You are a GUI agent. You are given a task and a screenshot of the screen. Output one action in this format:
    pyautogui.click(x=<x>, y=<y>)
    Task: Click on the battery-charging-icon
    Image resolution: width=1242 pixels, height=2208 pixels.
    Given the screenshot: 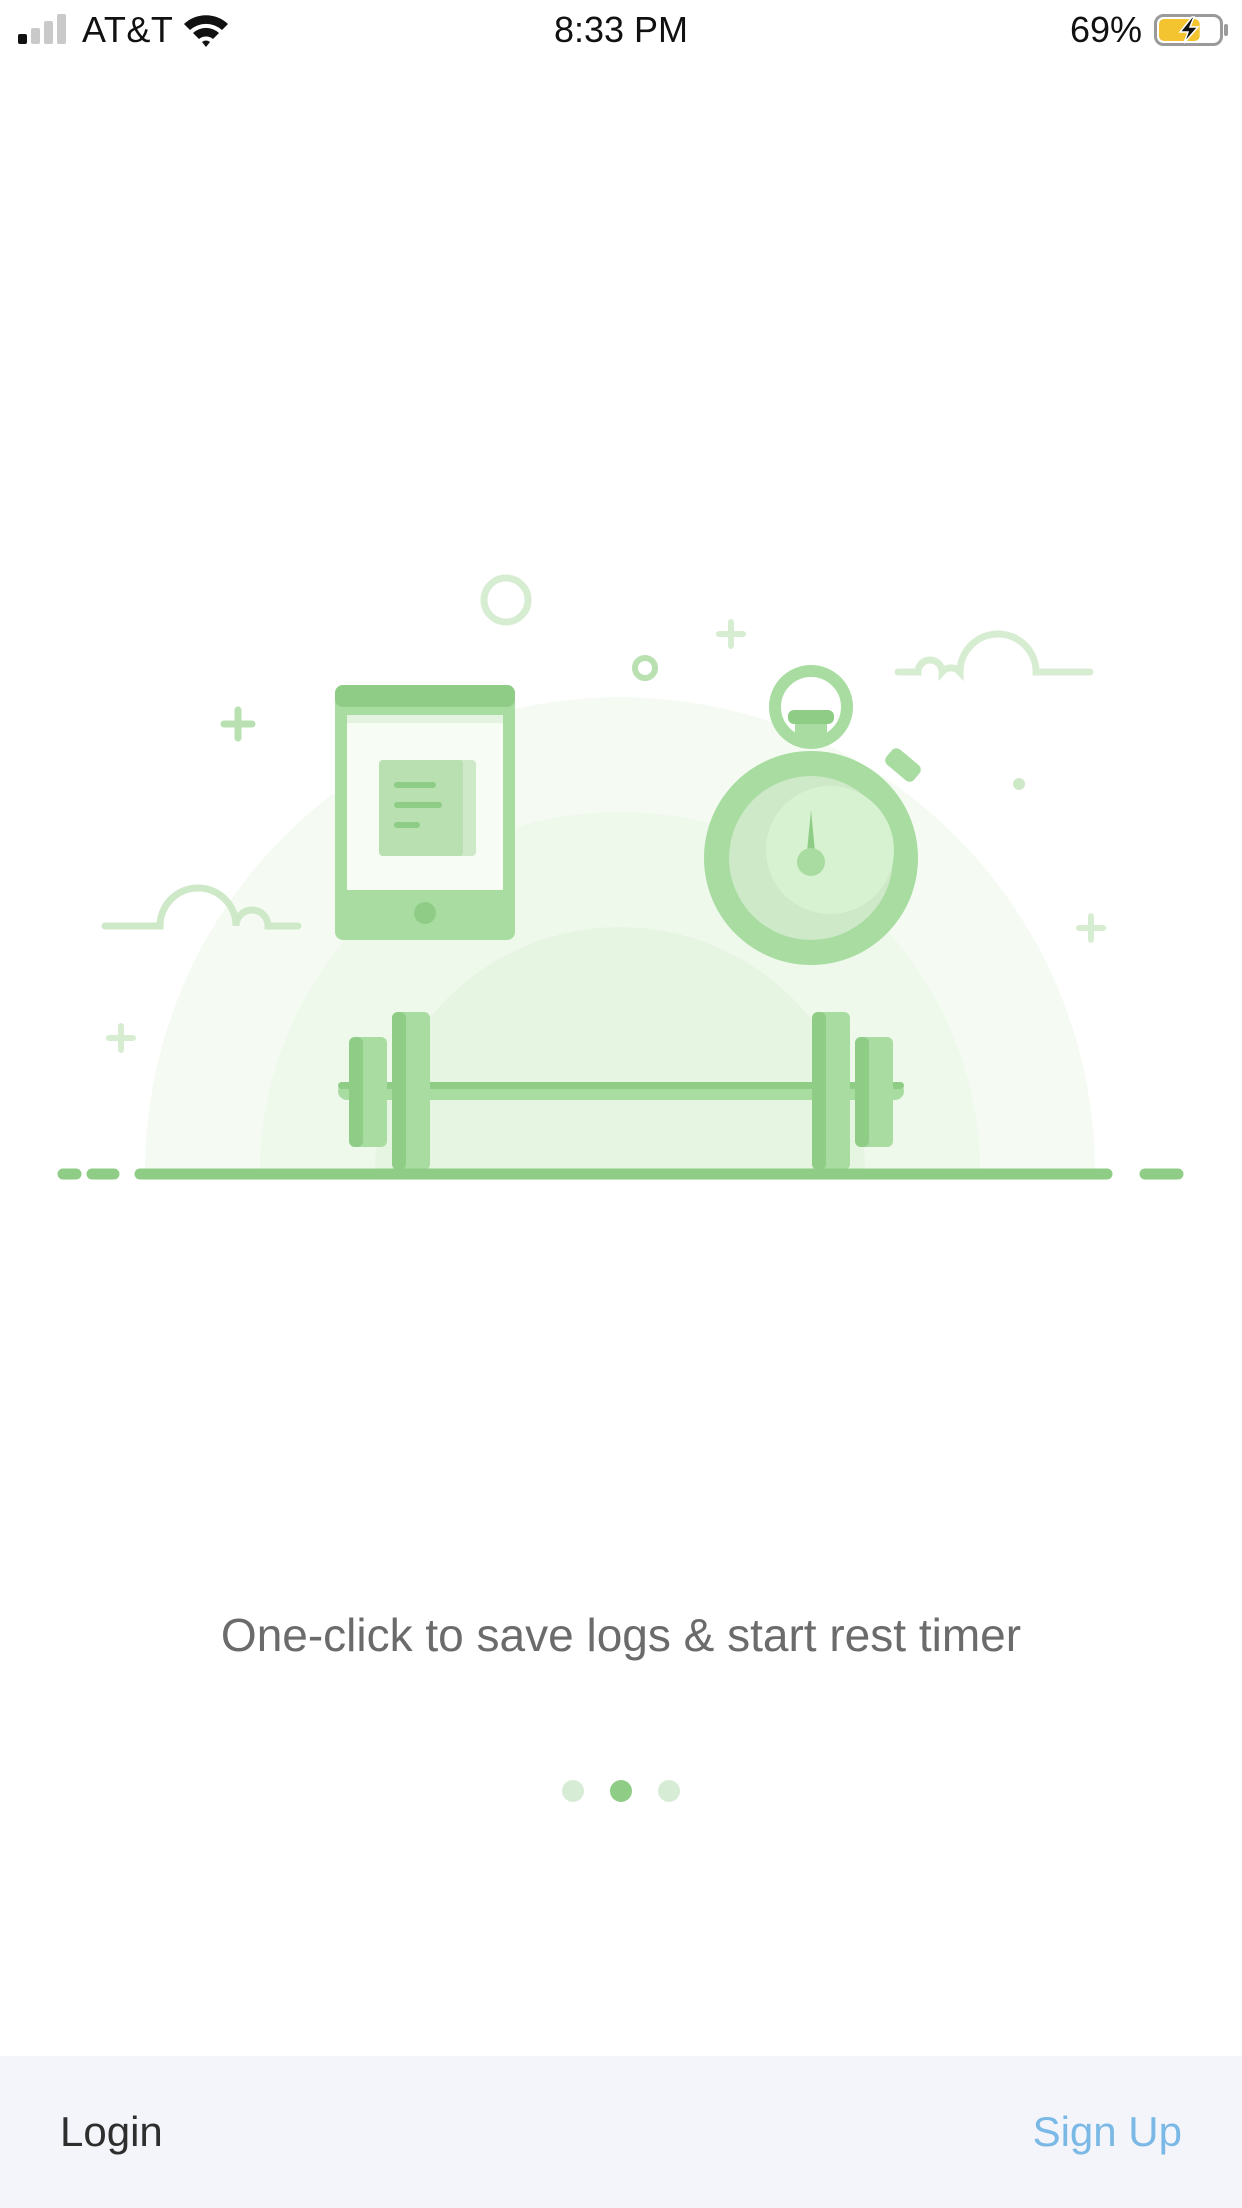 What is the action you would take?
    pyautogui.click(x=1191, y=30)
    